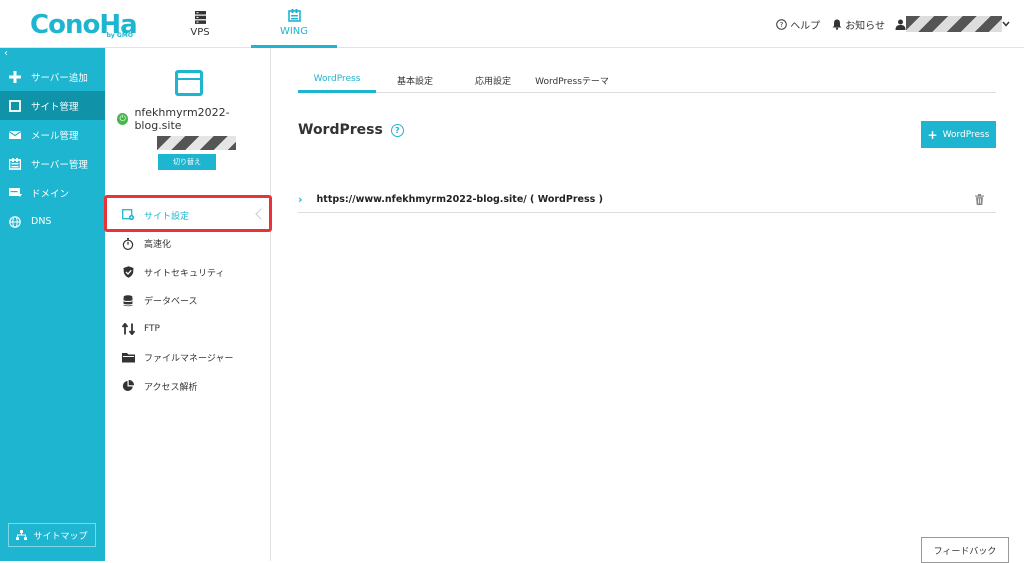 The width and height of the screenshot is (1024, 563). I want to click on wing-icon, so click(294, 16).